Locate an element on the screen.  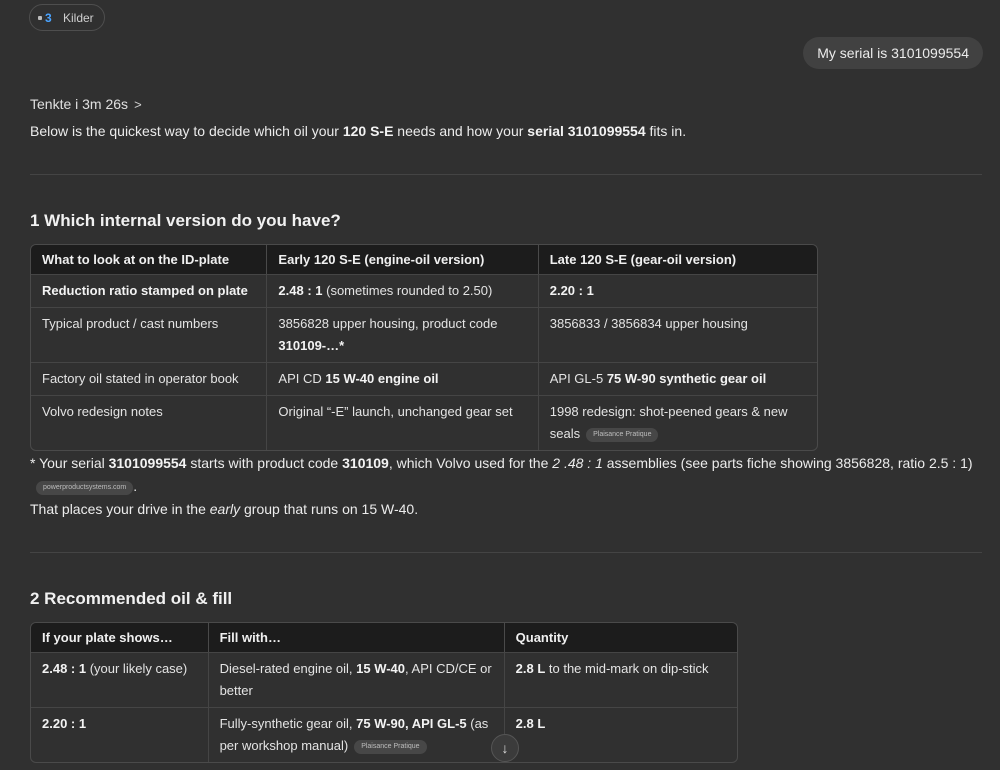
table-cell: Reduction ratio stamped on plate is located at coordinates (149, 290).